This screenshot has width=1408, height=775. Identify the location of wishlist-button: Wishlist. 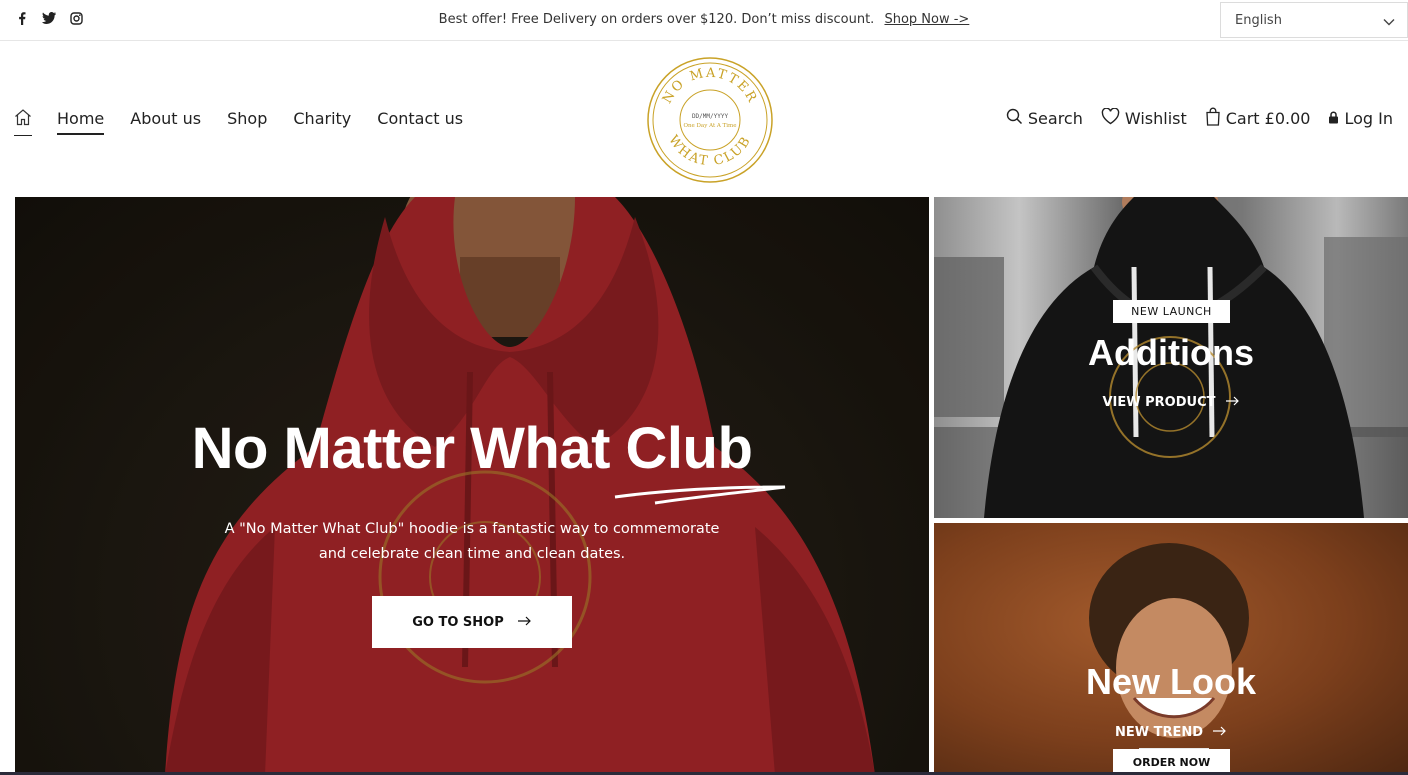
(1144, 118).